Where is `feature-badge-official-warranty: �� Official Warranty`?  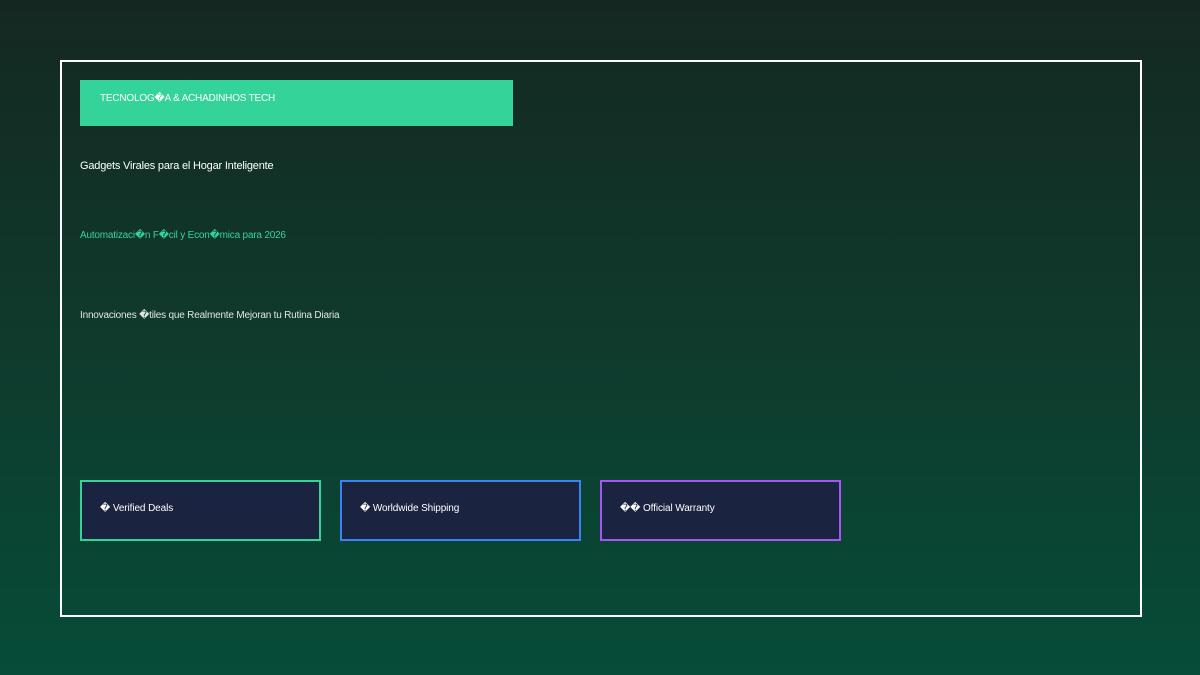
feature-badge-official-warranty: �� Official Warranty is located at coordinates (720, 510).